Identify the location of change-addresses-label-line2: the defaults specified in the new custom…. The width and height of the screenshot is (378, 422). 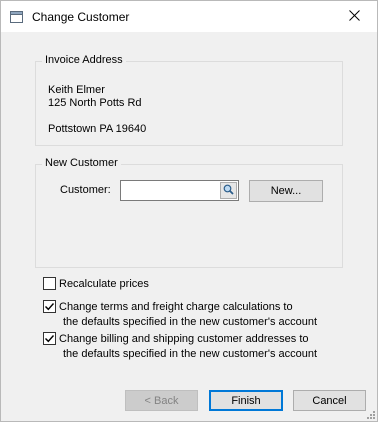
(190, 354).